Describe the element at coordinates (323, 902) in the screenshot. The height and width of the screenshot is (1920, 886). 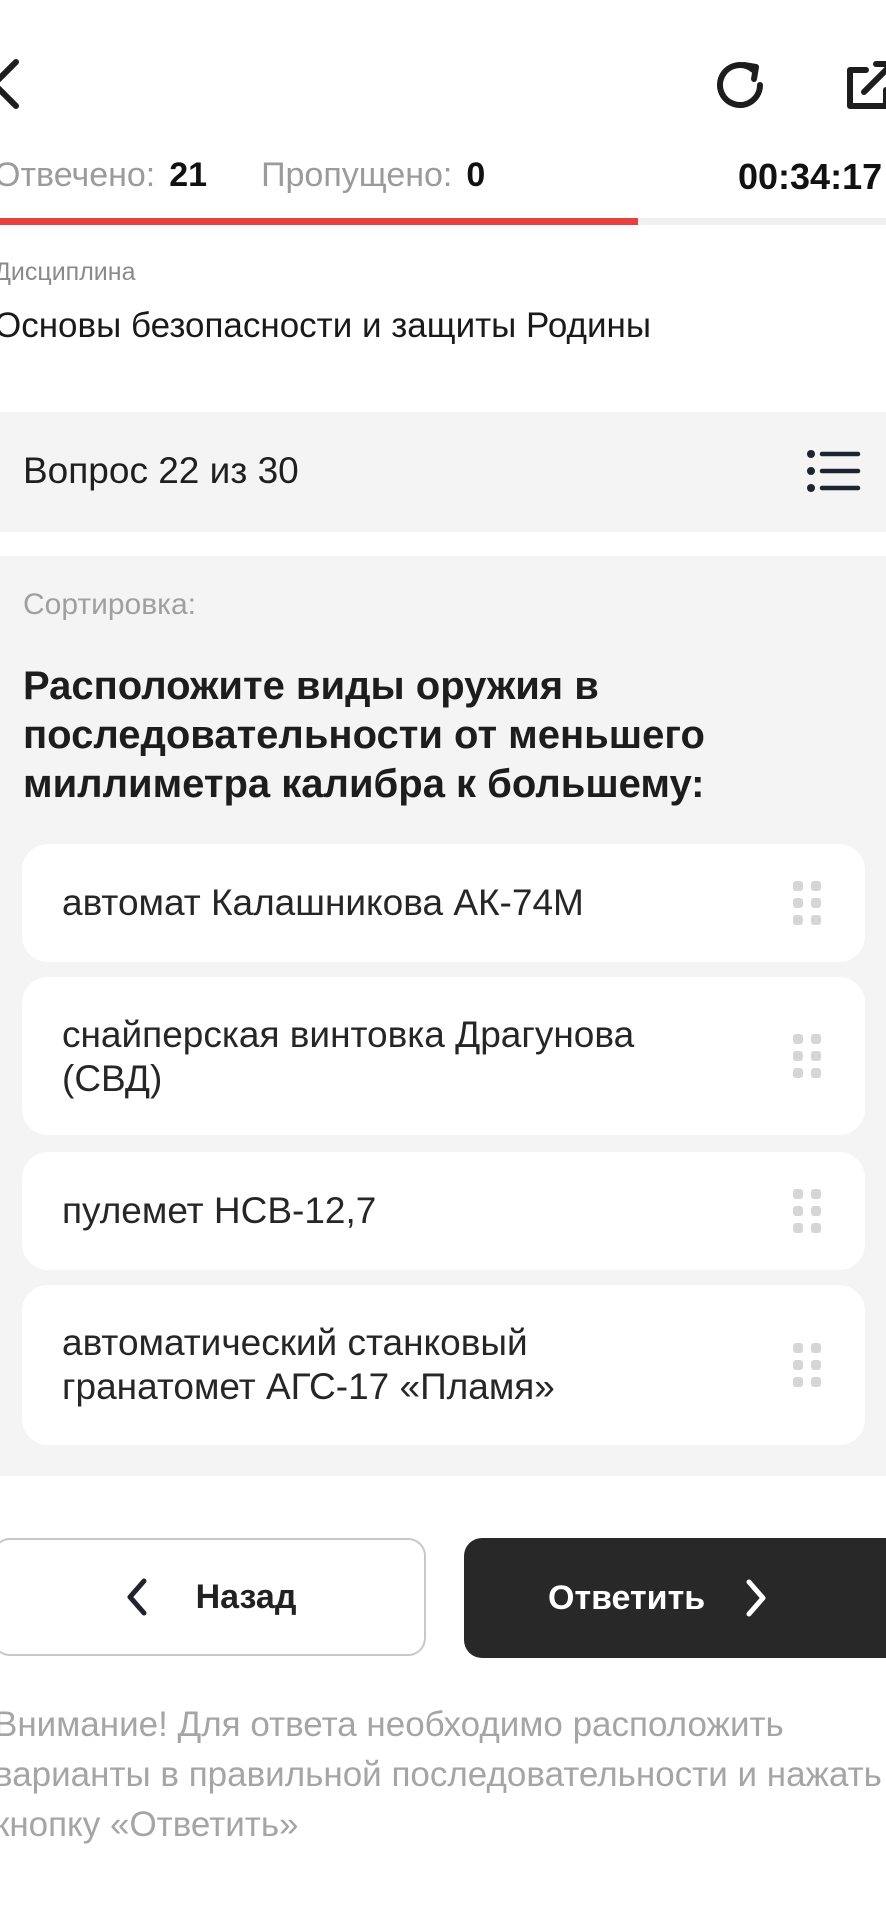
I see `sort-option-label: автомат Калашникова АК-74М` at that location.